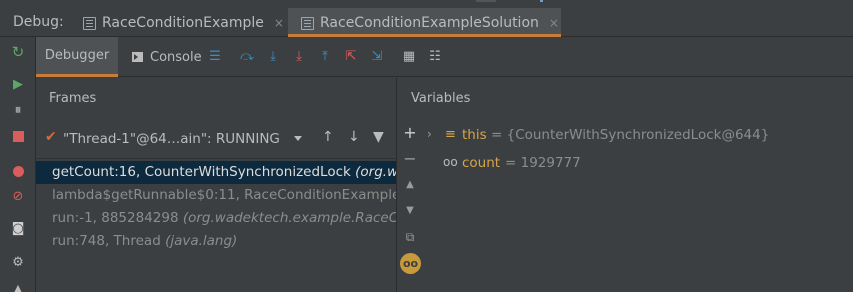  What do you see at coordinates (351, 57) in the screenshot?
I see `drop-frame-icon: ⇱` at bounding box center [351, 57].